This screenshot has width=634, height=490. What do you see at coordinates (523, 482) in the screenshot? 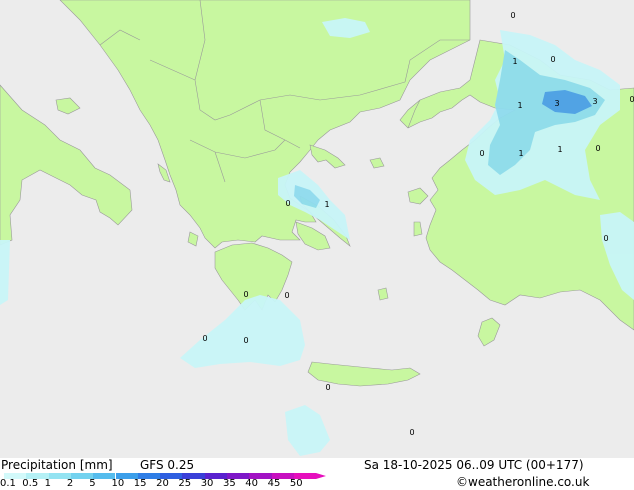
I see `footer-credit: ©weatheronline.co.uk` at bounding box center [523, 482].